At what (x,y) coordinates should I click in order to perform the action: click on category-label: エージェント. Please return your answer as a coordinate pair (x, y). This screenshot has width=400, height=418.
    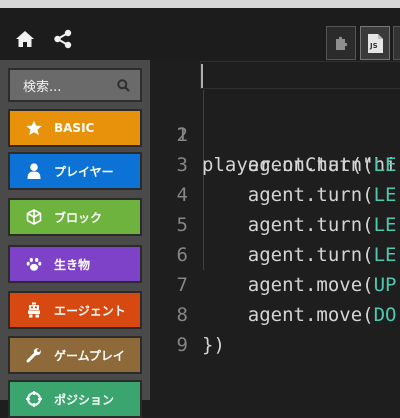
    Looking at the image, I should click on (90, 310).